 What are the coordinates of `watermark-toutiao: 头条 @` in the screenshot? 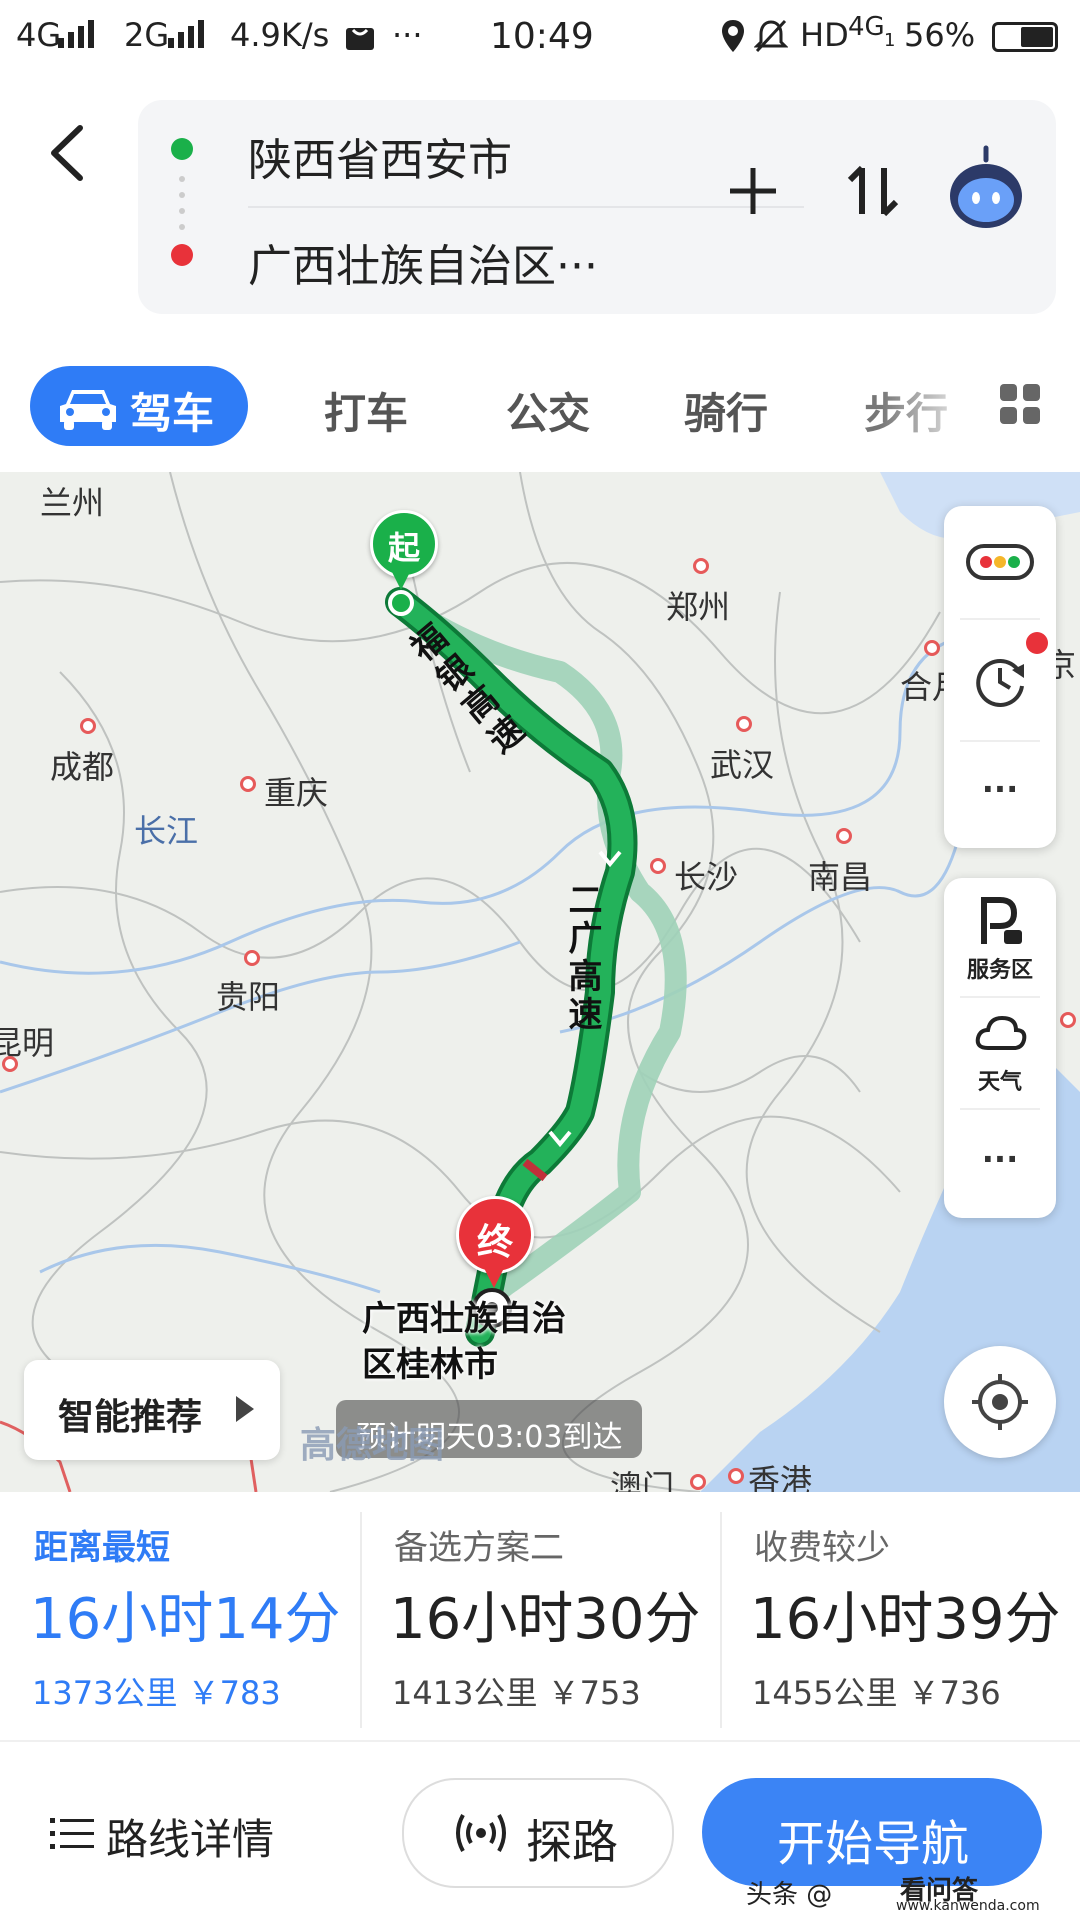 It's located at (789, 1895).